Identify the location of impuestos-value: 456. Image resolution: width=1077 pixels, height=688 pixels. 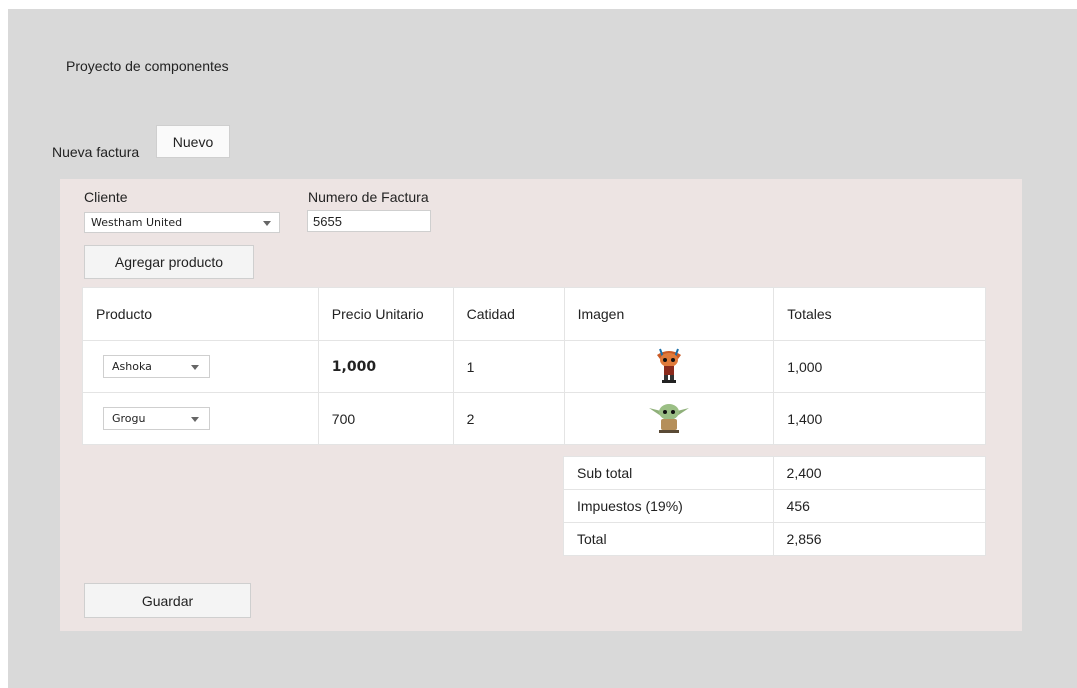
(879, 506).